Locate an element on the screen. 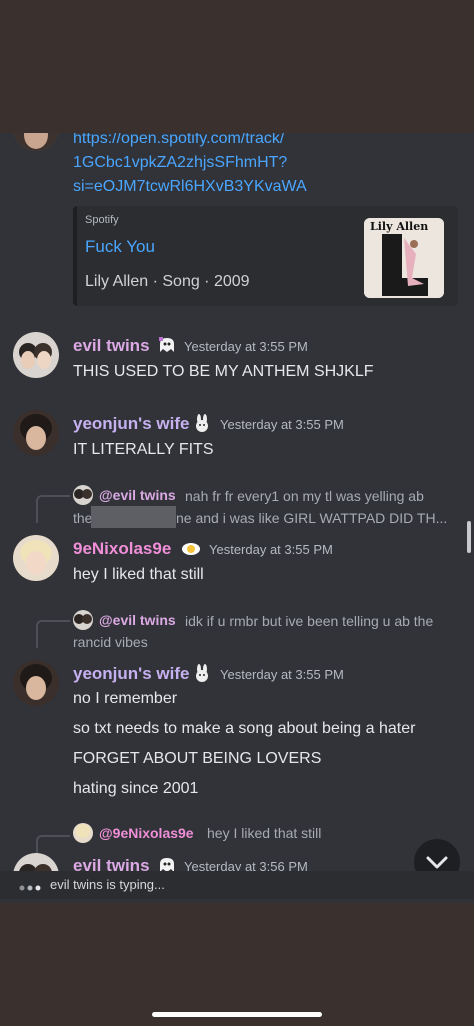 Image resolution: width=474 pixels, height=1026 pixels. reply-username: @9eNixolas9e is located at coordinates (146, 833).